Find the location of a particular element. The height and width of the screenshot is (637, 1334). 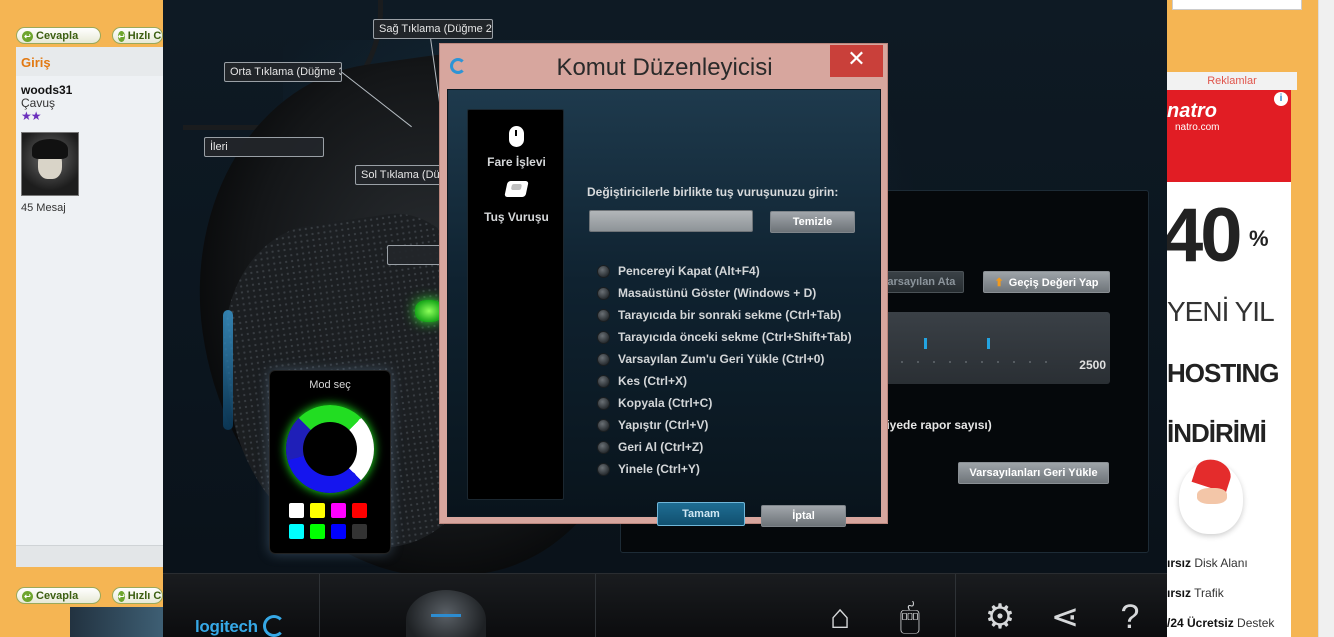

ad-info-icon: i is located at coordinates (1281, 99).